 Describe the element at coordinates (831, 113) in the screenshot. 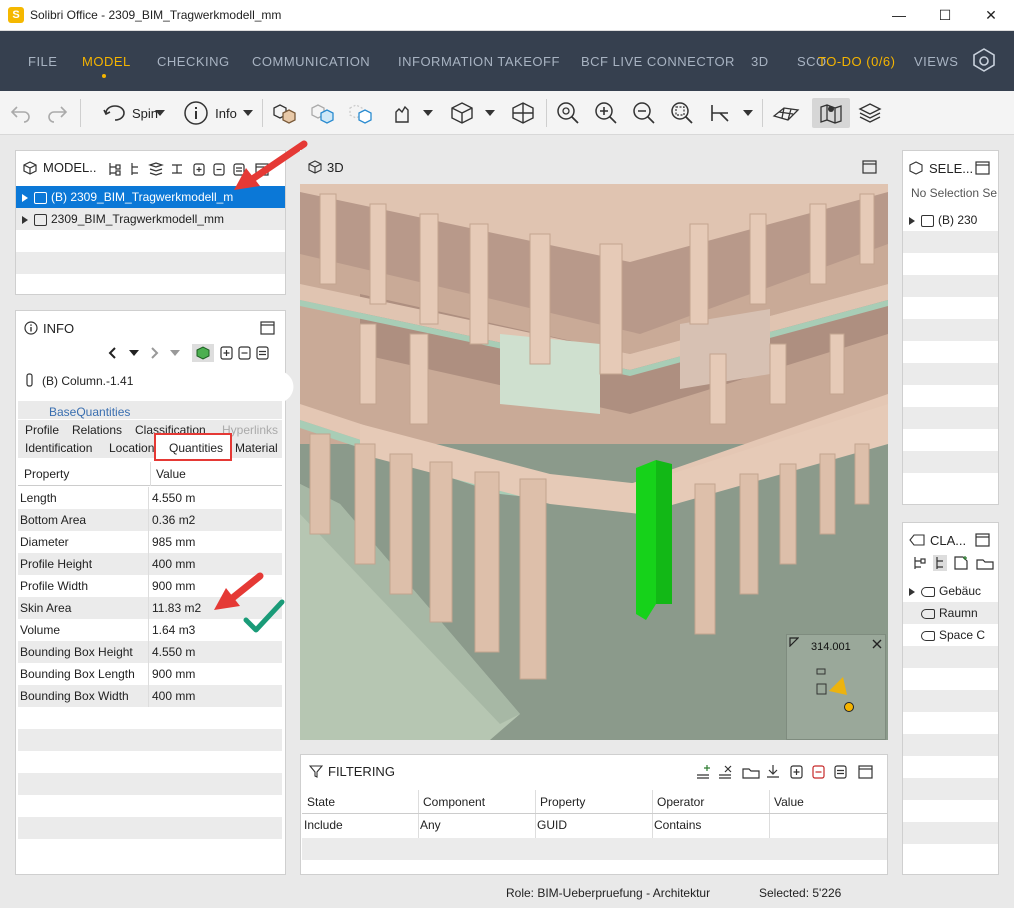

I see `map-button` at that location.